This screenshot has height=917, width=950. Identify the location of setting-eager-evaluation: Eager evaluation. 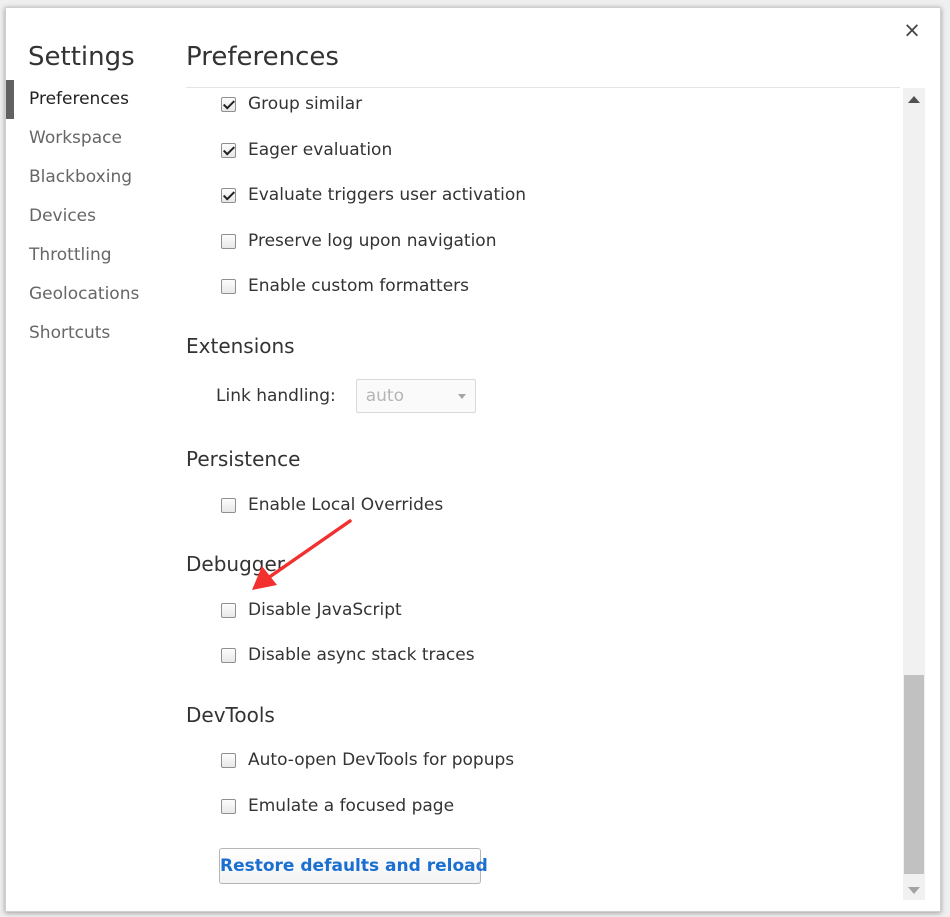
(306, 150).